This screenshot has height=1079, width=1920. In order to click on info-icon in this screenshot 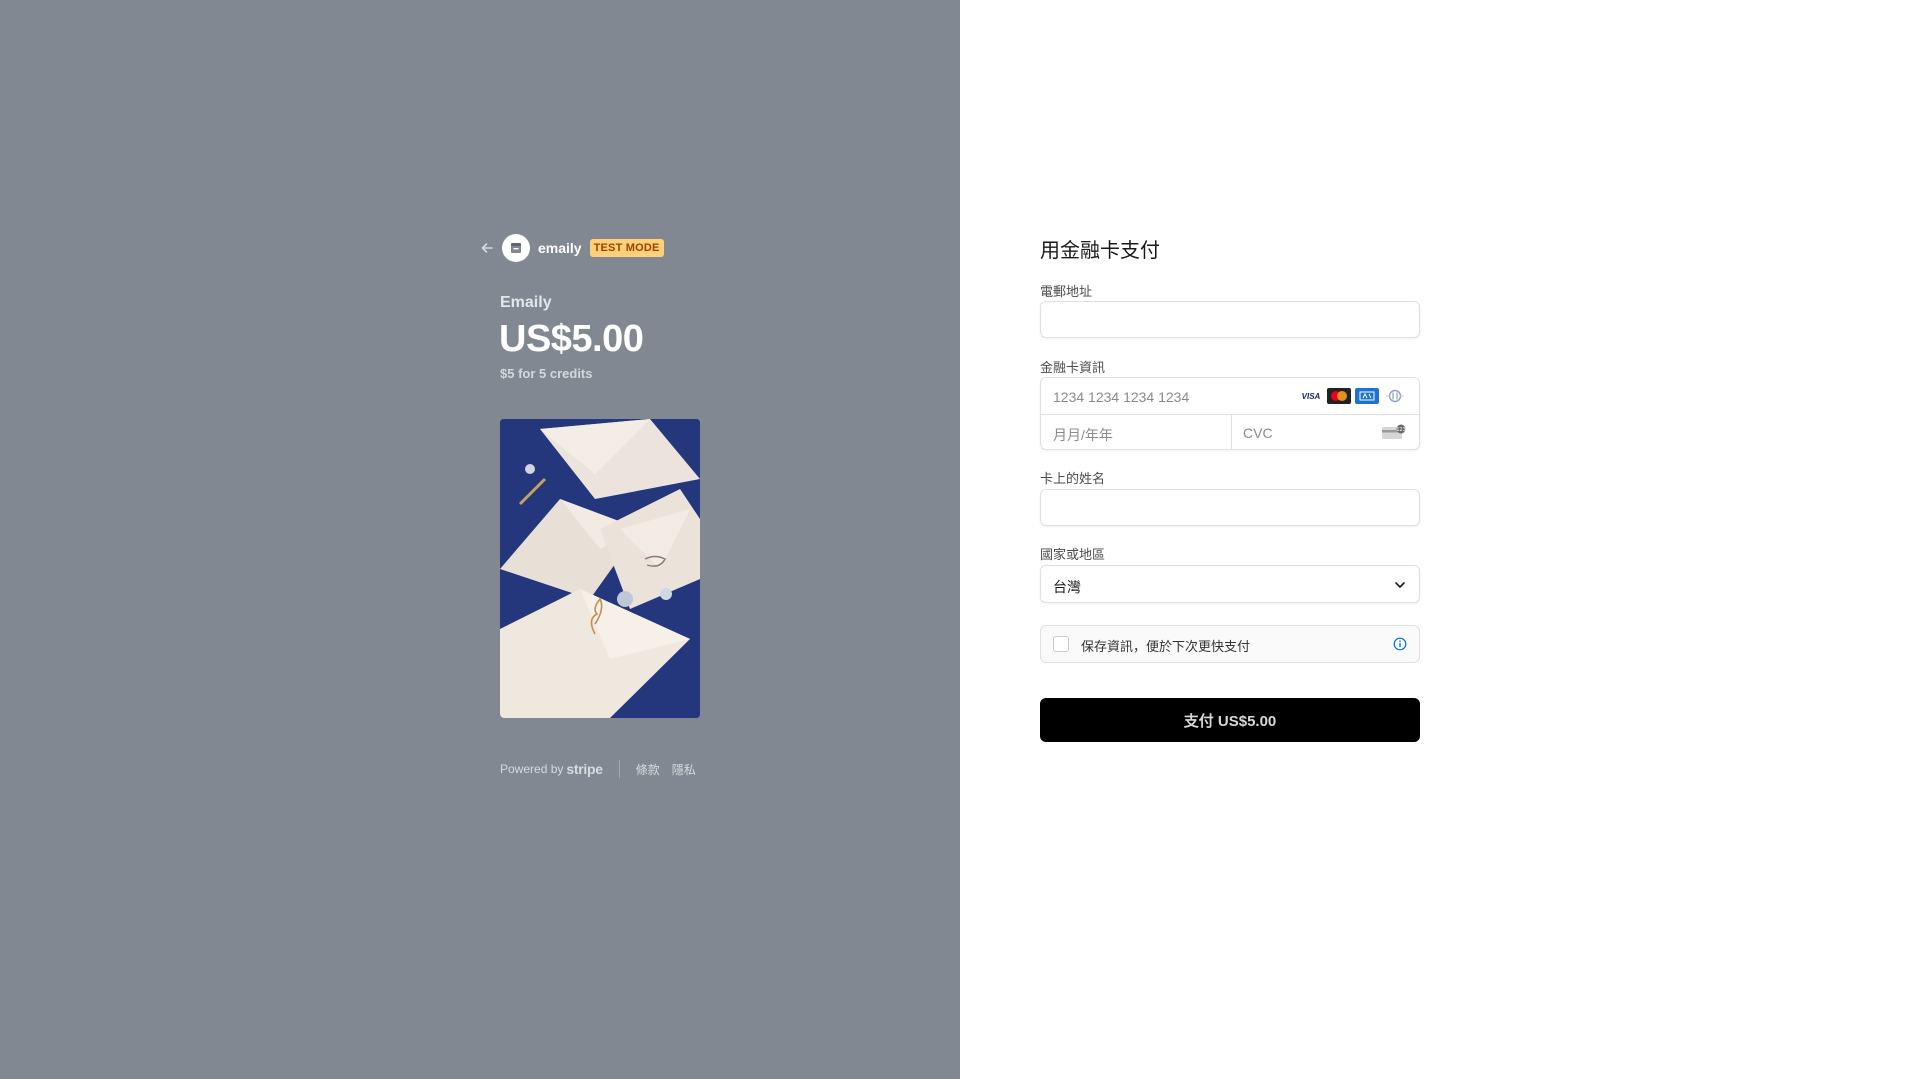, I will do `click(1400, 646)`.